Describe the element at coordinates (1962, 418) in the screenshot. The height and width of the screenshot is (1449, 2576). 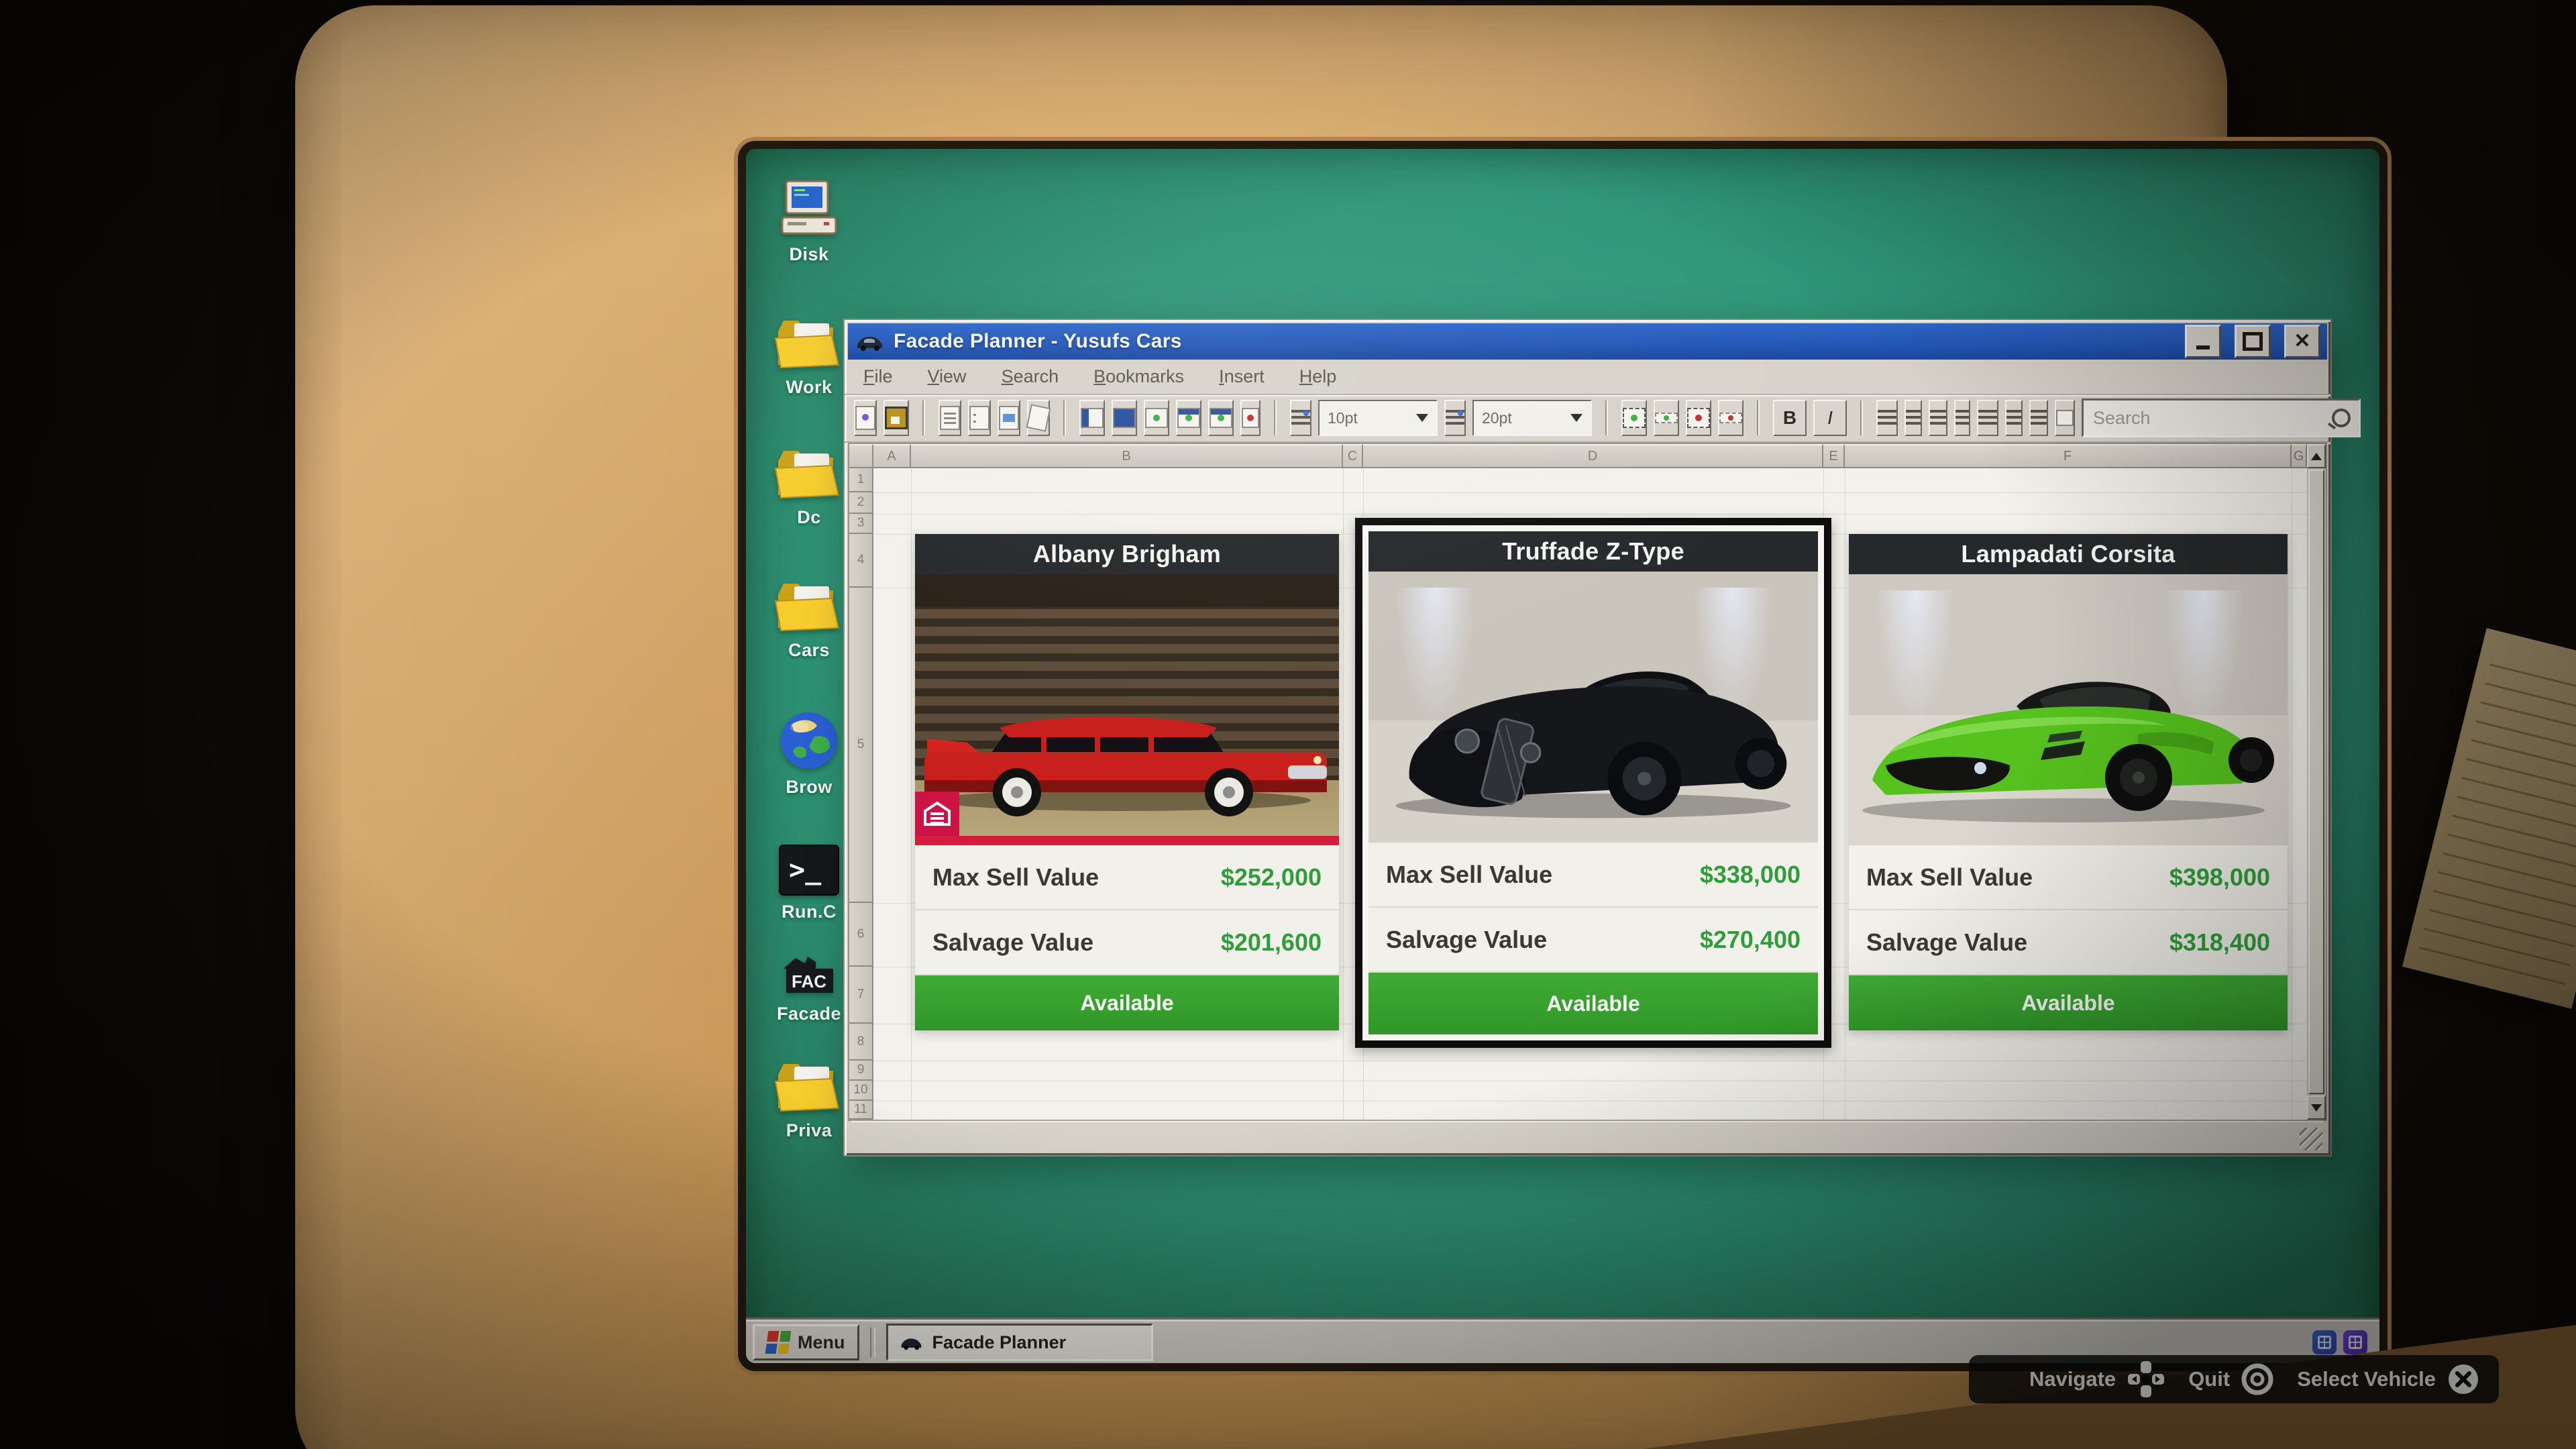
I see `align-right-button` at that location.